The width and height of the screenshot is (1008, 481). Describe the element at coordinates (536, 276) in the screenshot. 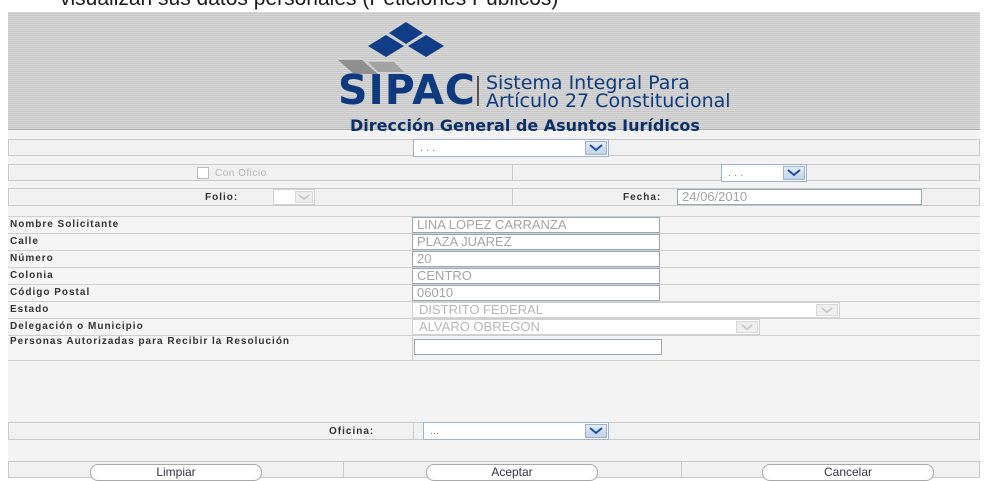

I see `colonia-input: CENTRO` at that location.